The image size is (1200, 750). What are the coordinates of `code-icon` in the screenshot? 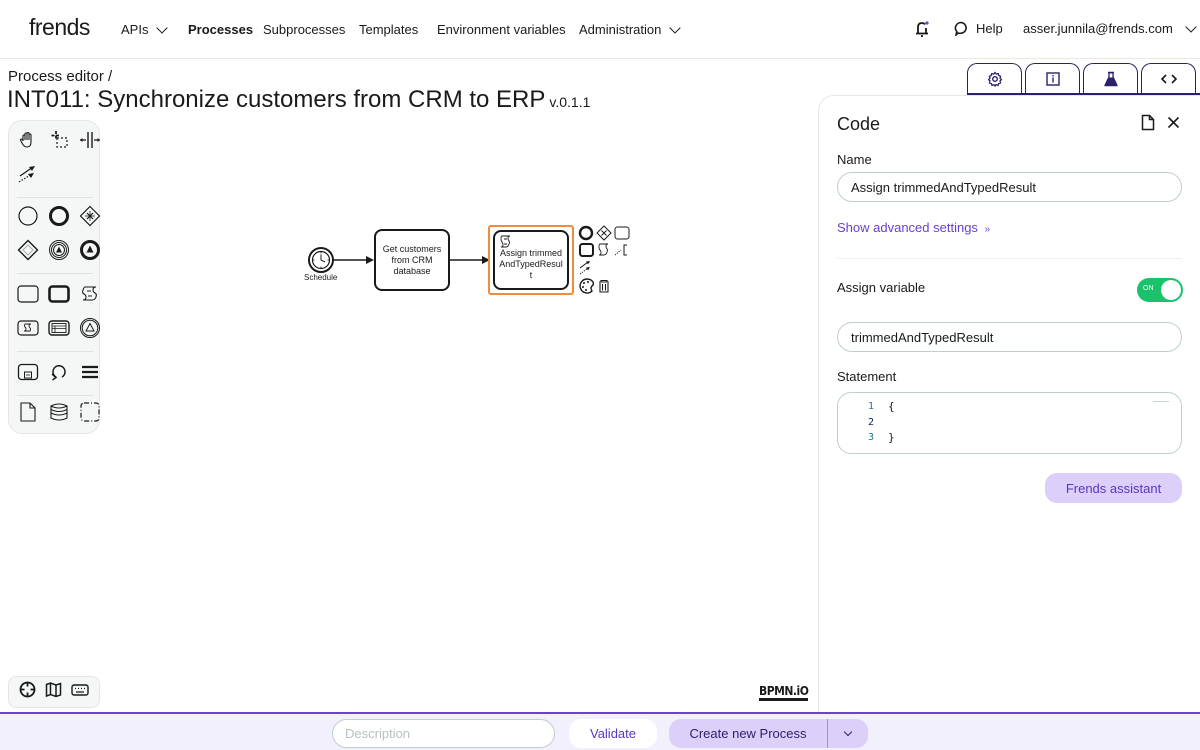 It's located at (1168, 79).